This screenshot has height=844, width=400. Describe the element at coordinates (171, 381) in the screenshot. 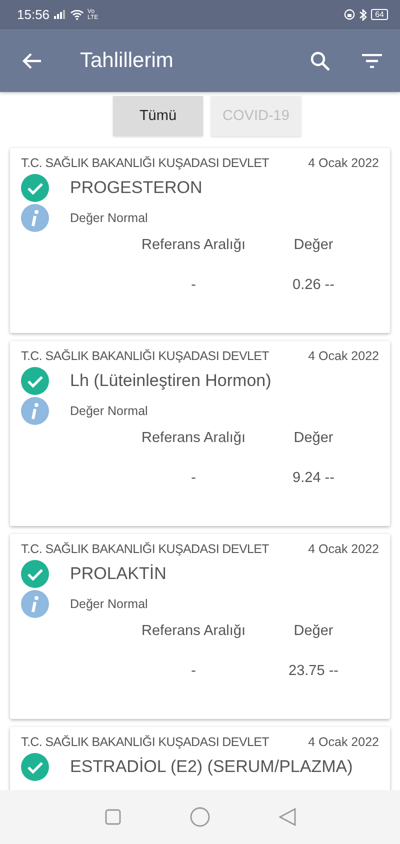

I see `test-name: Lh (Lüteinleştiren Hormon)` at that location.